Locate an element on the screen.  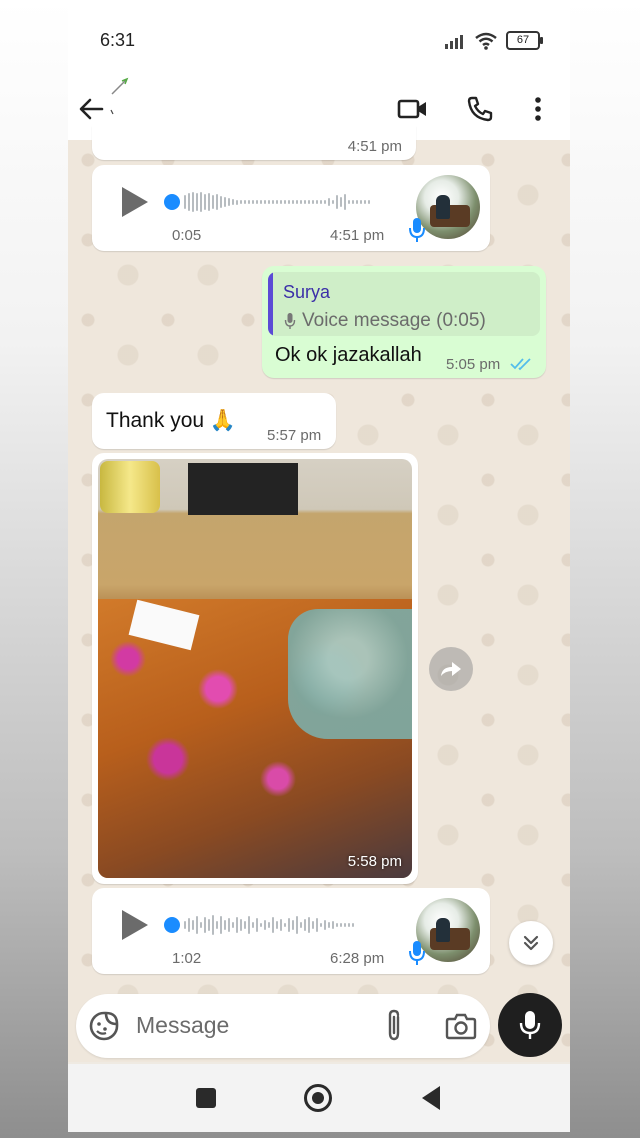
video-call-icon is located at coordinates (411, 109).